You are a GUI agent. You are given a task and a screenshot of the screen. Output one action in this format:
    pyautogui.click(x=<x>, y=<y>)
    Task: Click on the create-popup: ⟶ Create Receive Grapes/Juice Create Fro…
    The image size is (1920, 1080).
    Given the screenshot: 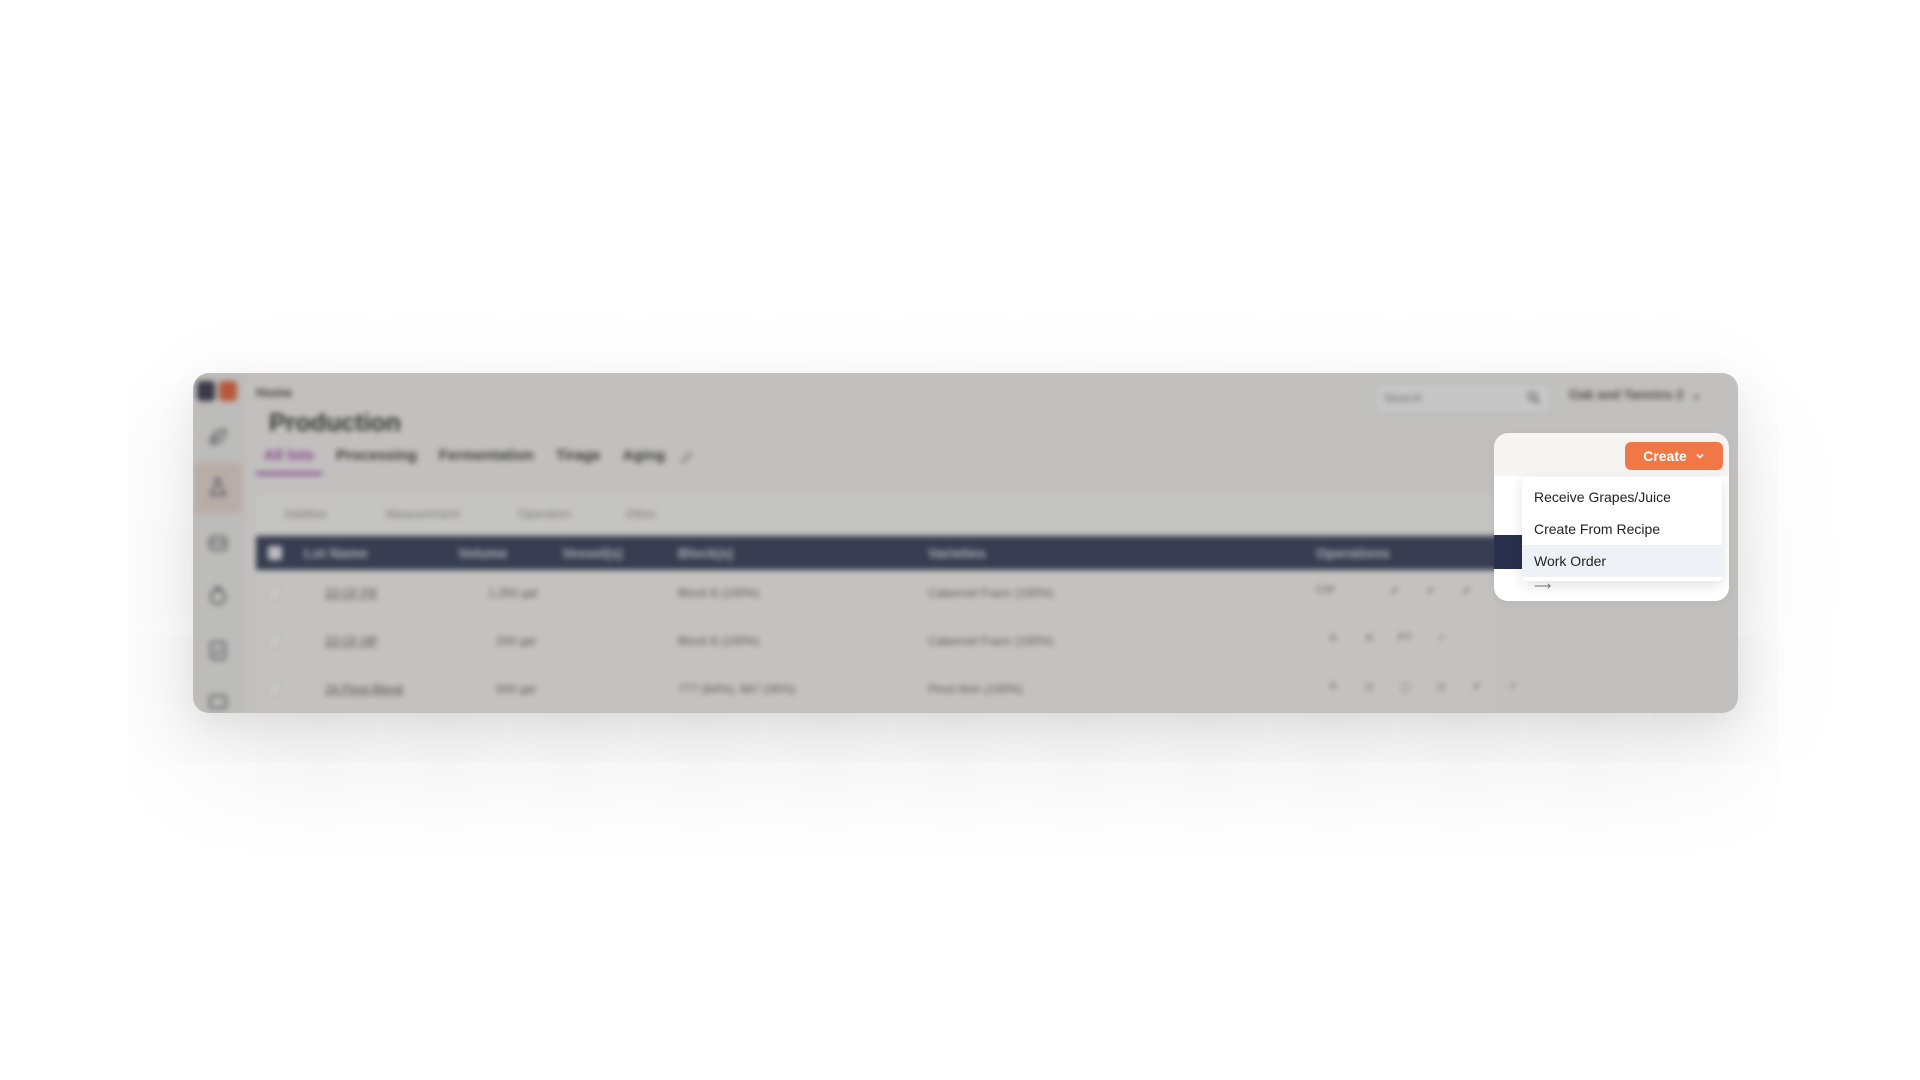 What is the action you would take?
    pyautogui.click(x=1611, y=517)
    